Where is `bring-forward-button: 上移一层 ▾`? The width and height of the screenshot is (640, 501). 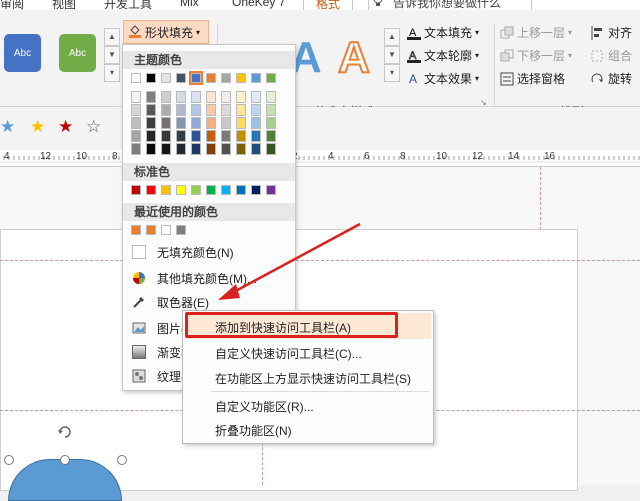
bring-forward-button: 上移一层 ▾ is located at coordinates (536, 32).